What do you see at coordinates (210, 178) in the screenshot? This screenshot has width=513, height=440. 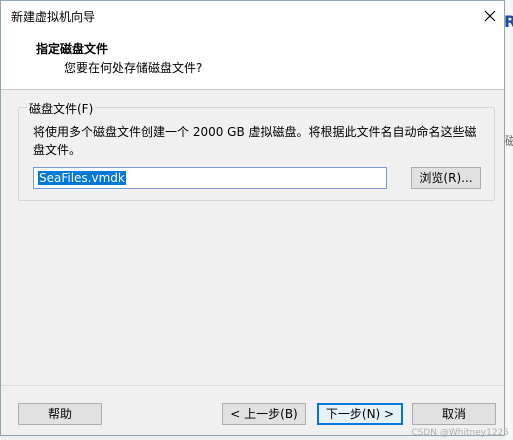 I see `disk-file-input: SeaFiles.vmdk` at bounding box center [210, 178].